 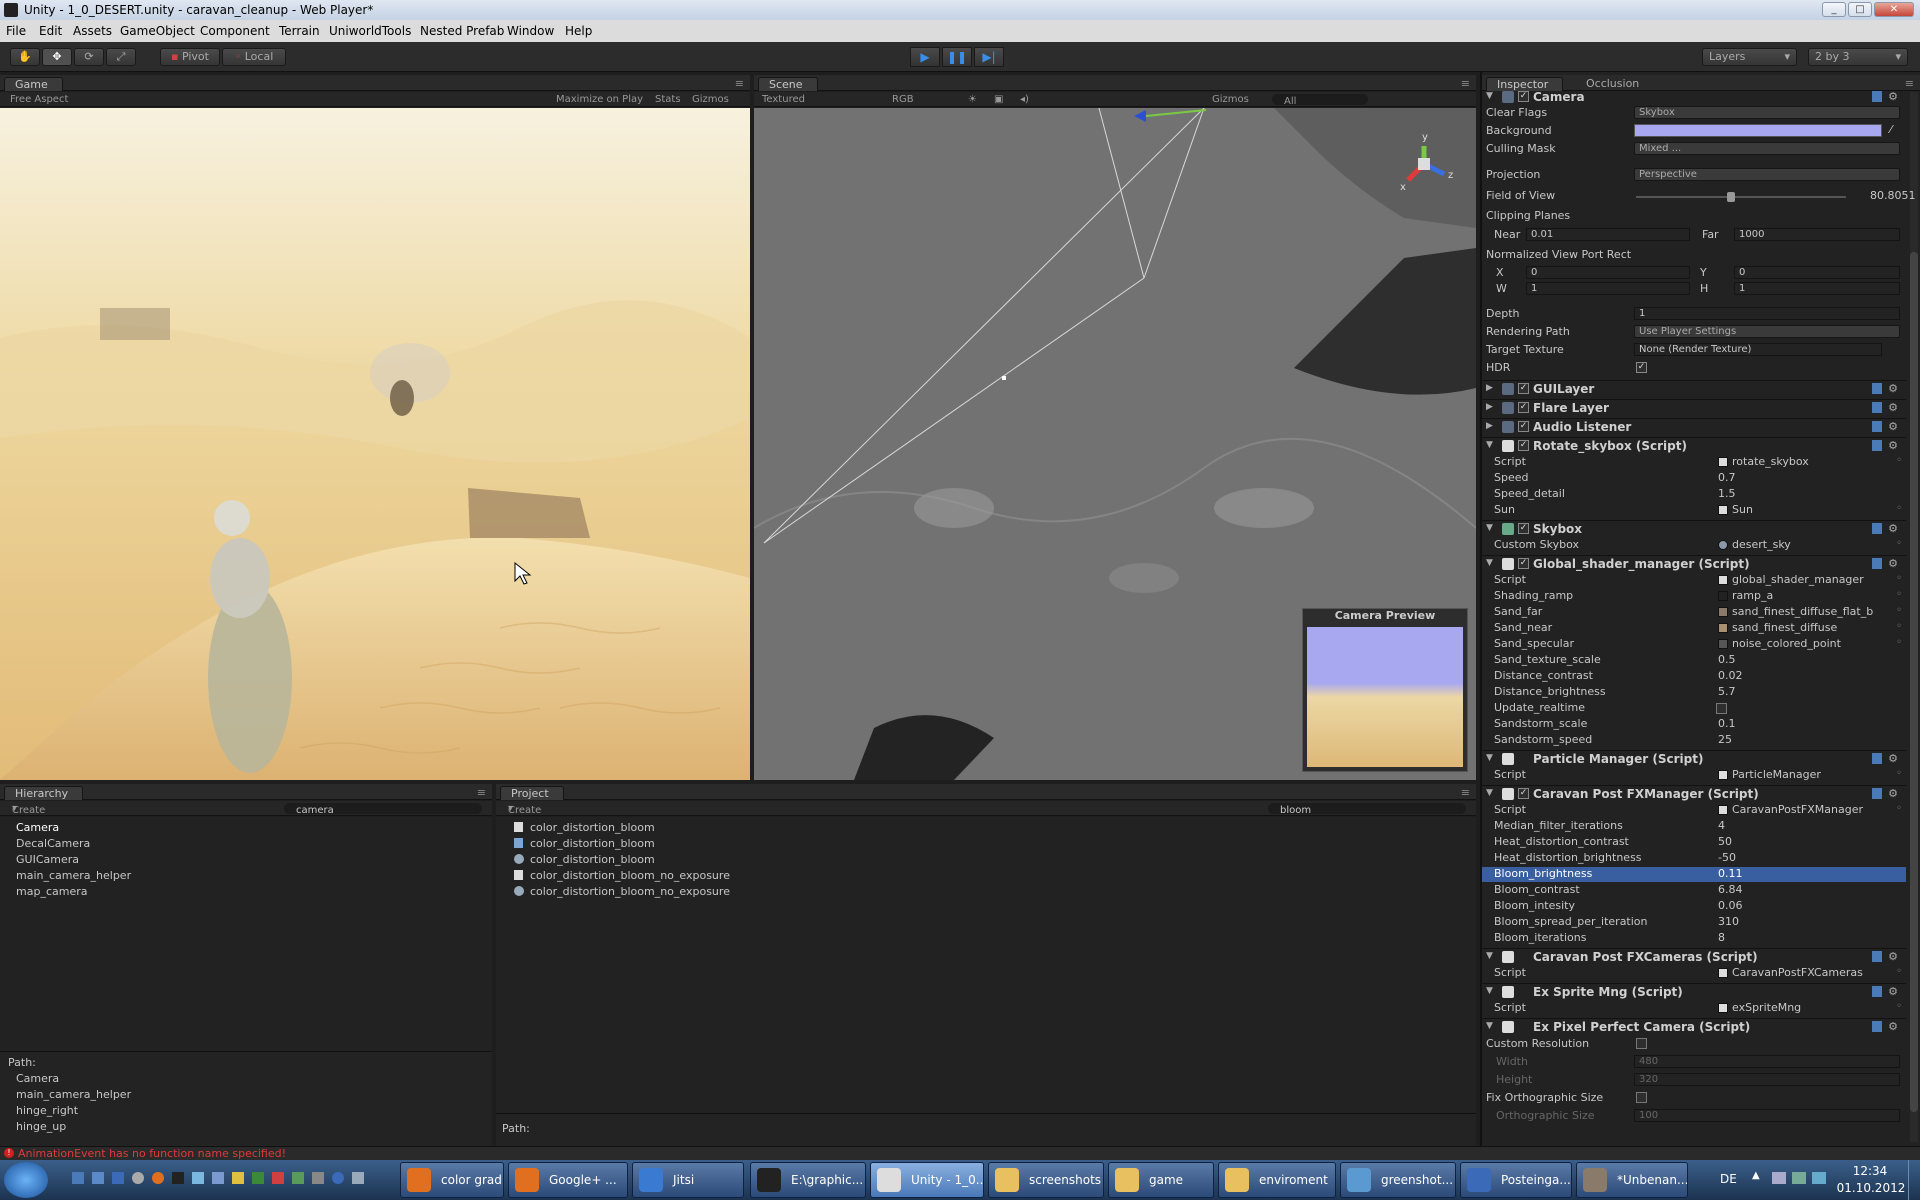 I want to click on component-particle-header: ▼ Particle Manager (Script) ⚙, so click(x=1693, y=758).